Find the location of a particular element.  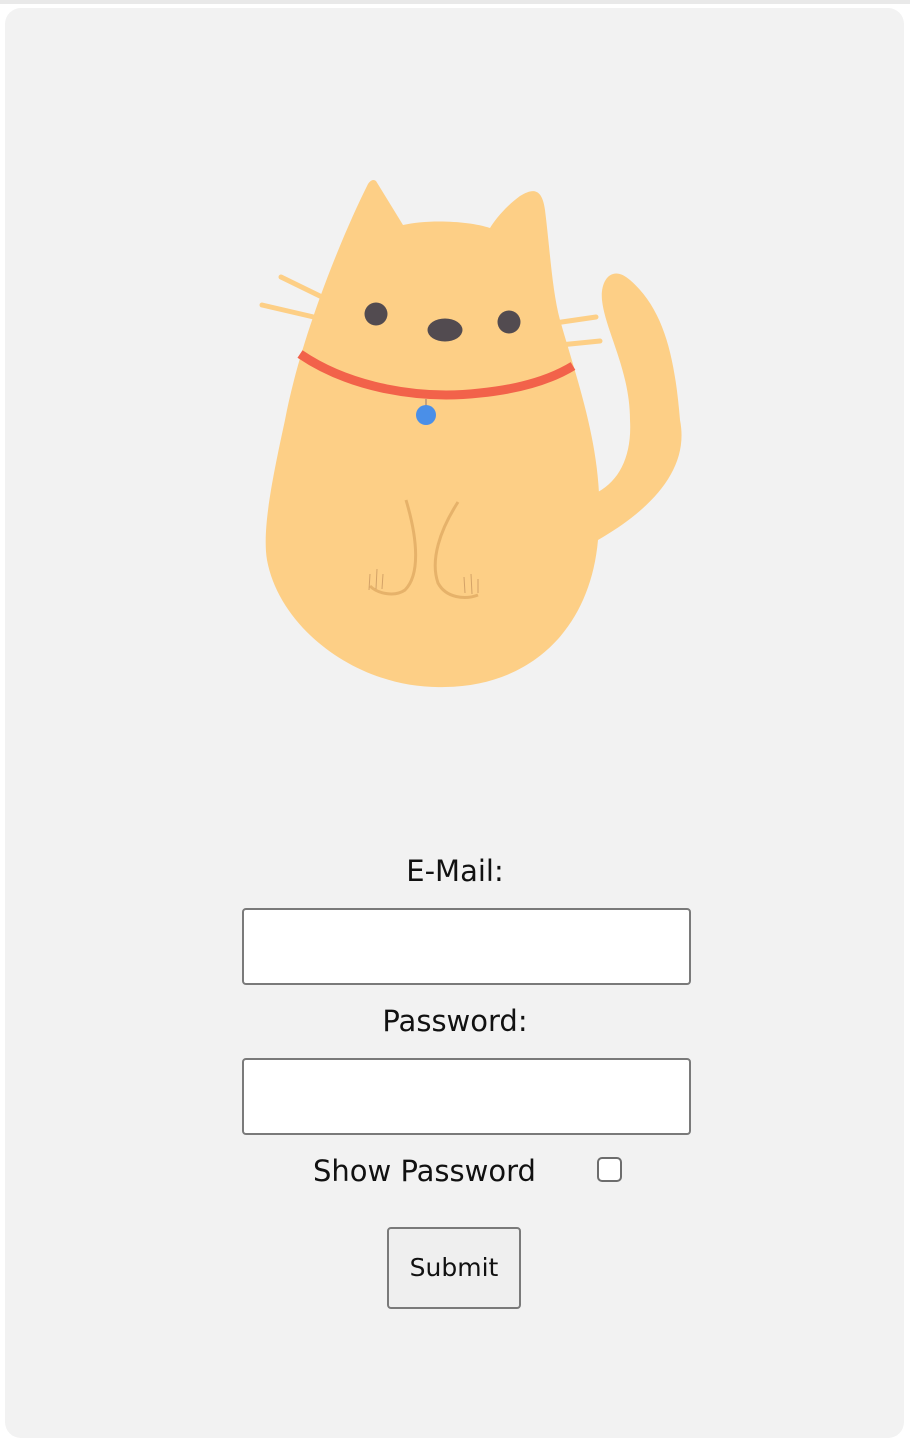

cat-tail is located at coordinates (640, 406).